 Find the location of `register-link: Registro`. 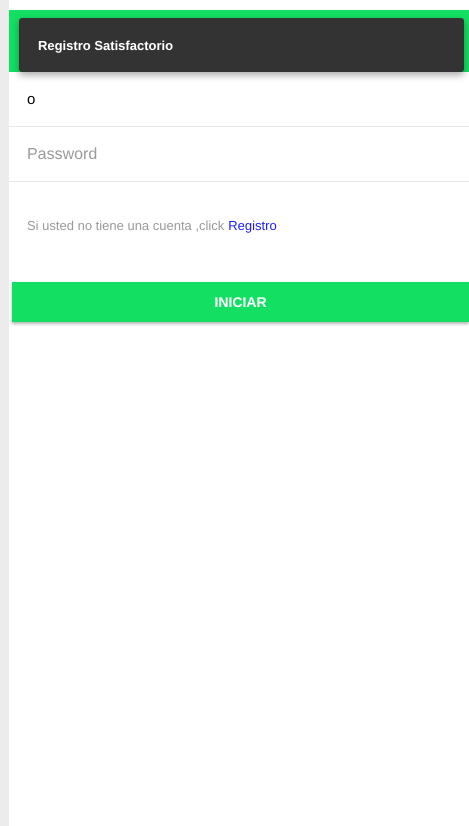

register-link: Registro is located at coordinates (252, 225).